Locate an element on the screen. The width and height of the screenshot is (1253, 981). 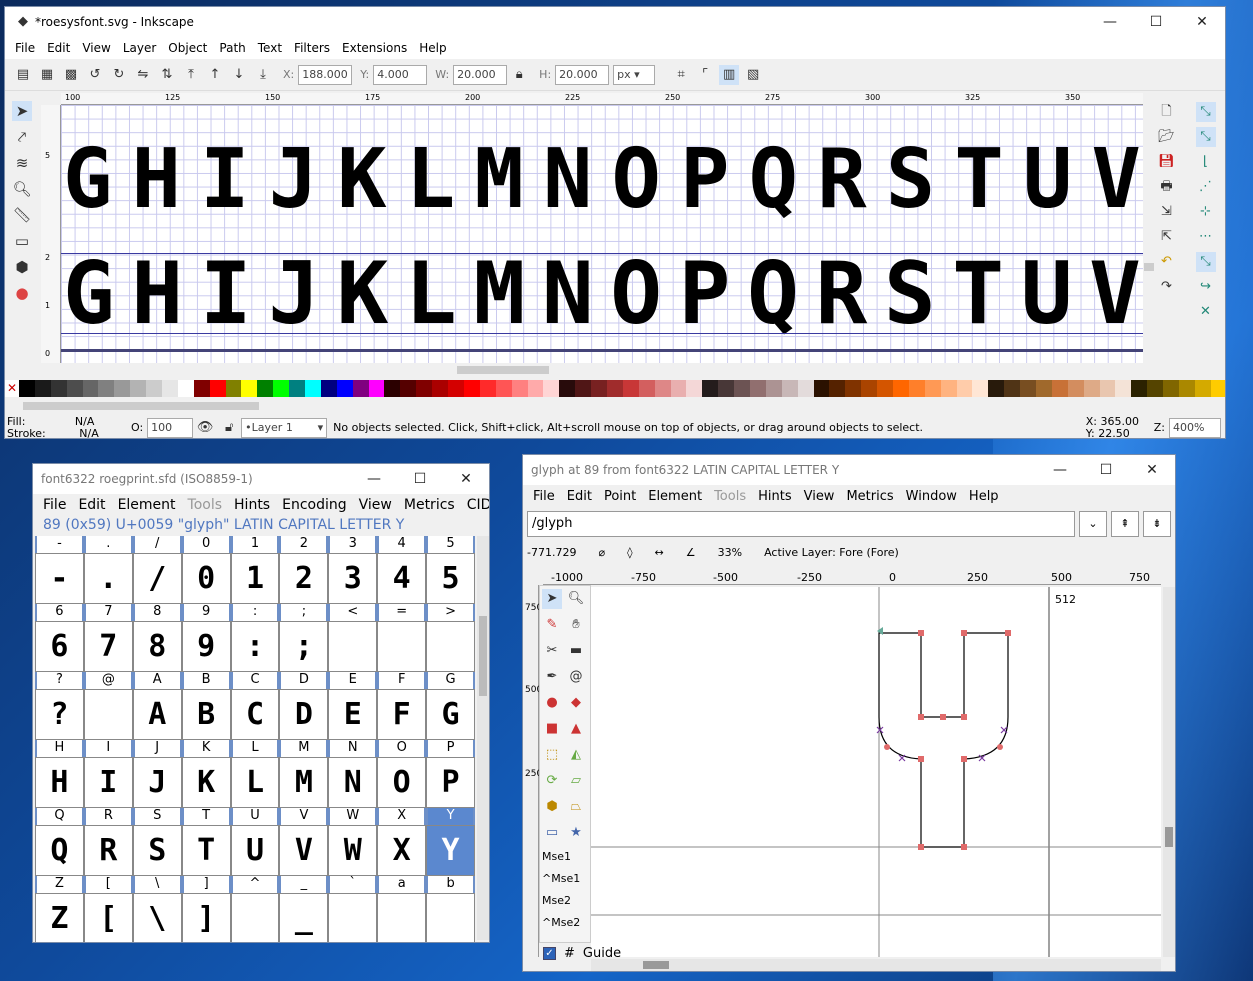
raise-to-top-icon: ⤒ is located at coordinates (191, 75).